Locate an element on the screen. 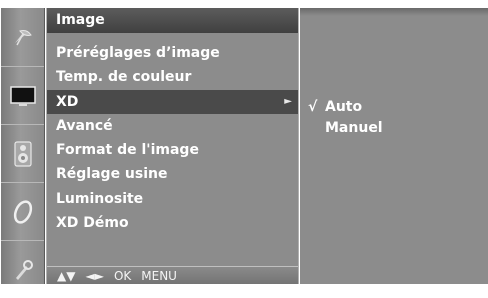 The width and height of the screenshot is (488, 298). ok-hint: OK is located at coordinates (122, 276).